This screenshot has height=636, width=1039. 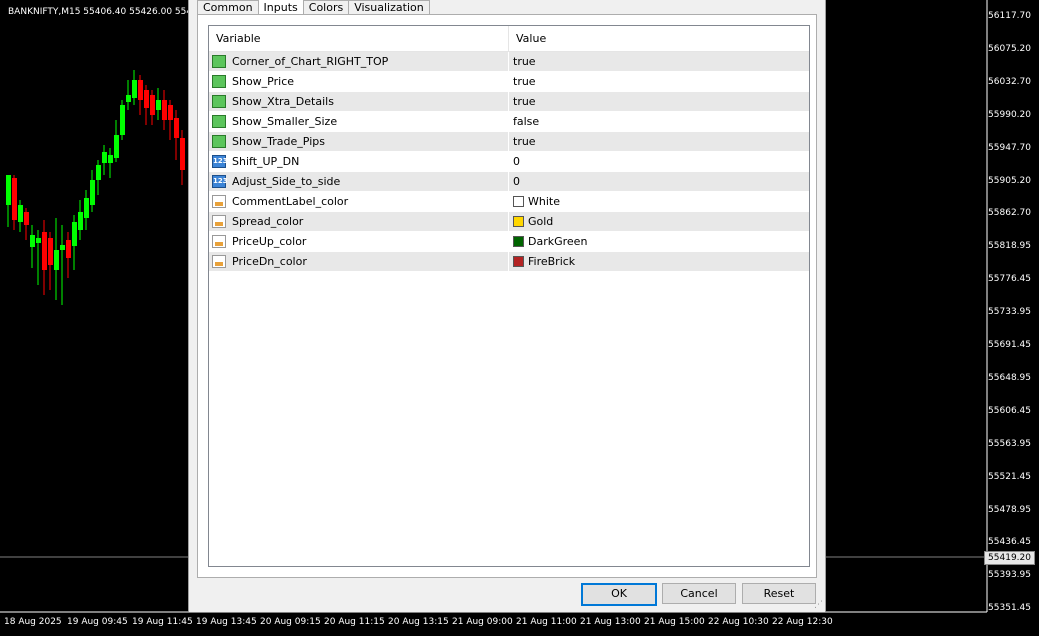 I want to click on value-cell: White, so click(x=534, y=201).